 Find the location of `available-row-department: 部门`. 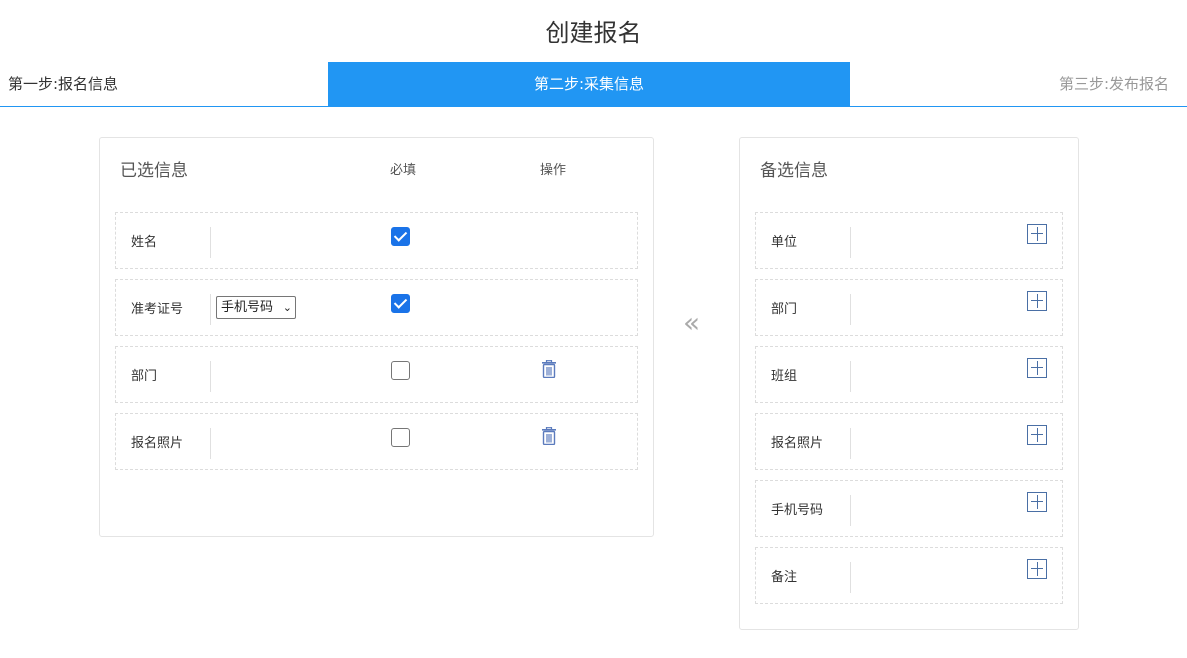

available-row-department: 部门 is located at coordinates (909, 307).